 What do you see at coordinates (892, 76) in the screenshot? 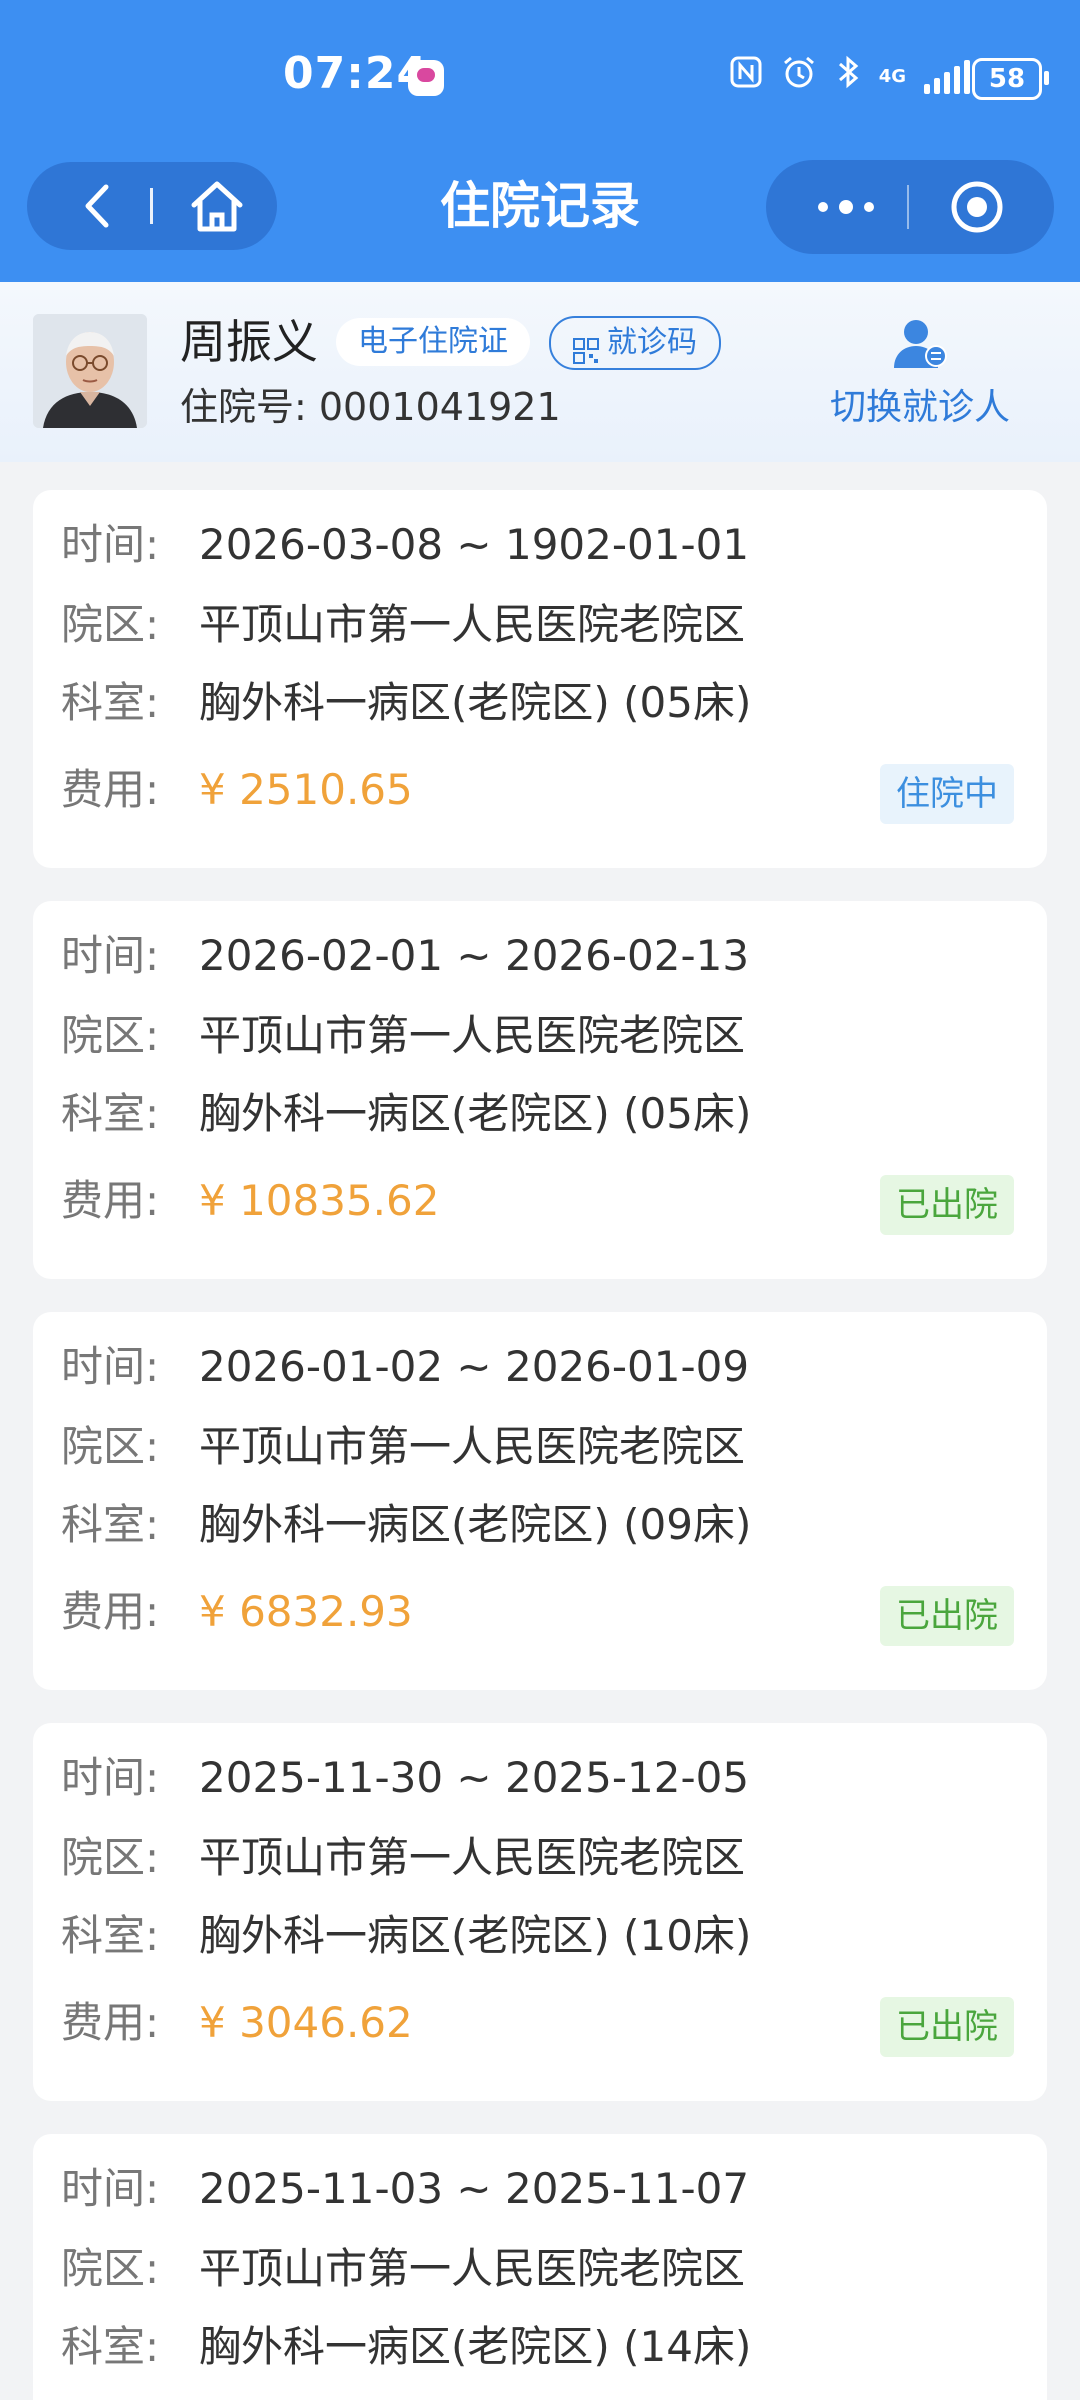
I see `network-type-label: 4G` at bounding box center [892, 76].